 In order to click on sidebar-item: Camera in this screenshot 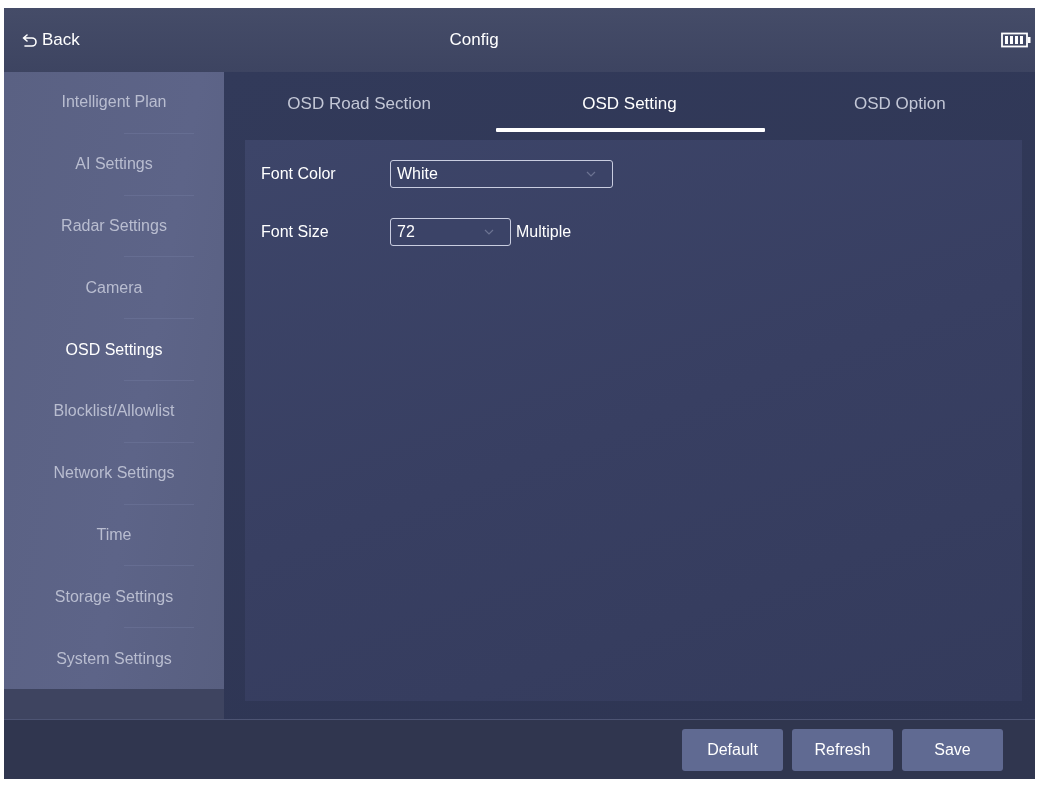, I will do `click(114, 288)`.